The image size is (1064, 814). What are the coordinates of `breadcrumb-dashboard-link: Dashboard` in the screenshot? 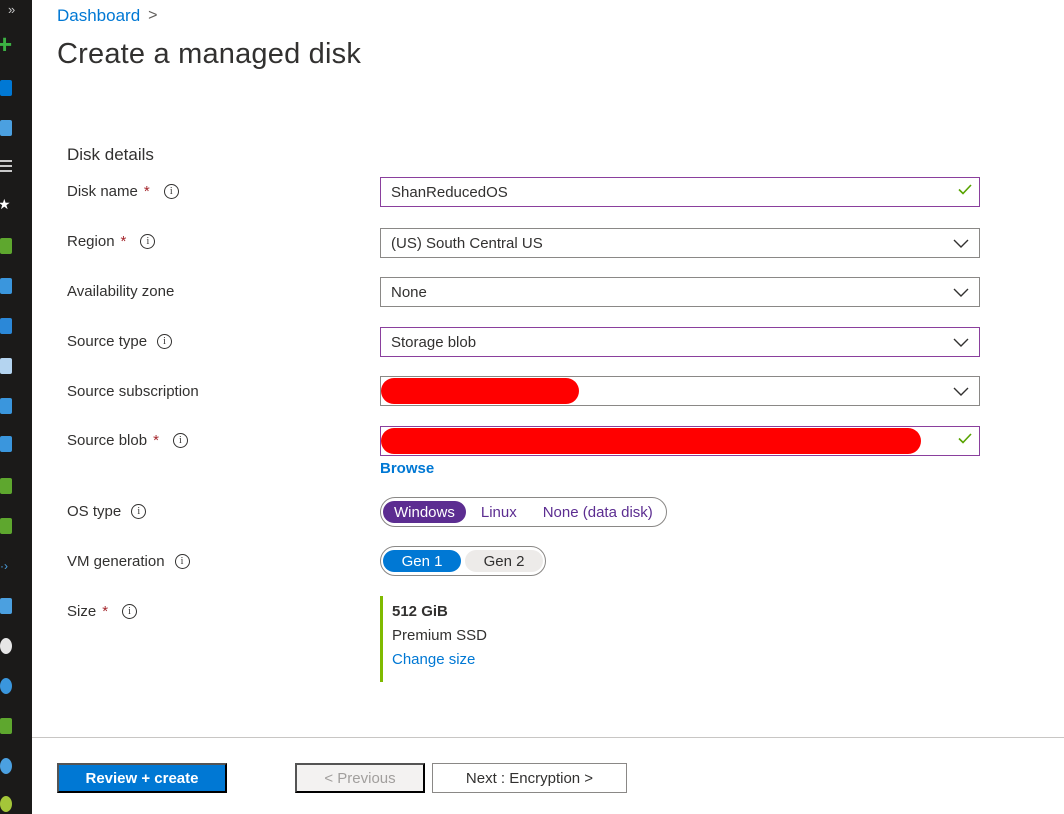 It's located at (98, 16).